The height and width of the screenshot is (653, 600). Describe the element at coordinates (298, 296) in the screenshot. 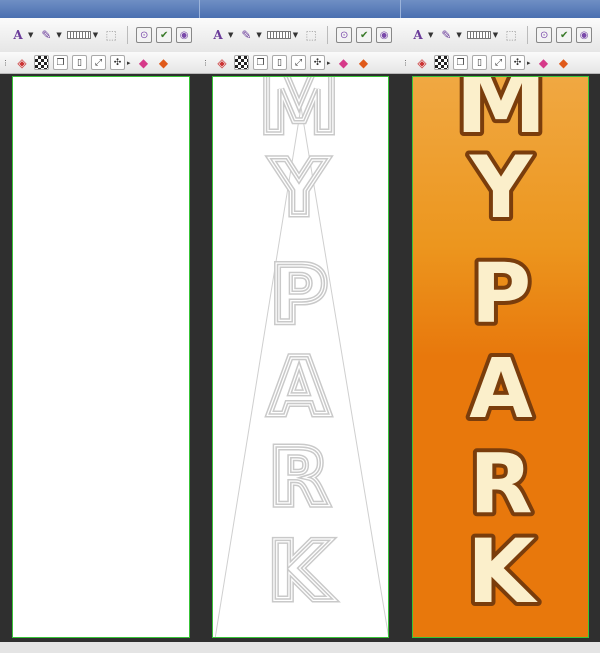

I see `outline-letter-p-core: P` at that location.